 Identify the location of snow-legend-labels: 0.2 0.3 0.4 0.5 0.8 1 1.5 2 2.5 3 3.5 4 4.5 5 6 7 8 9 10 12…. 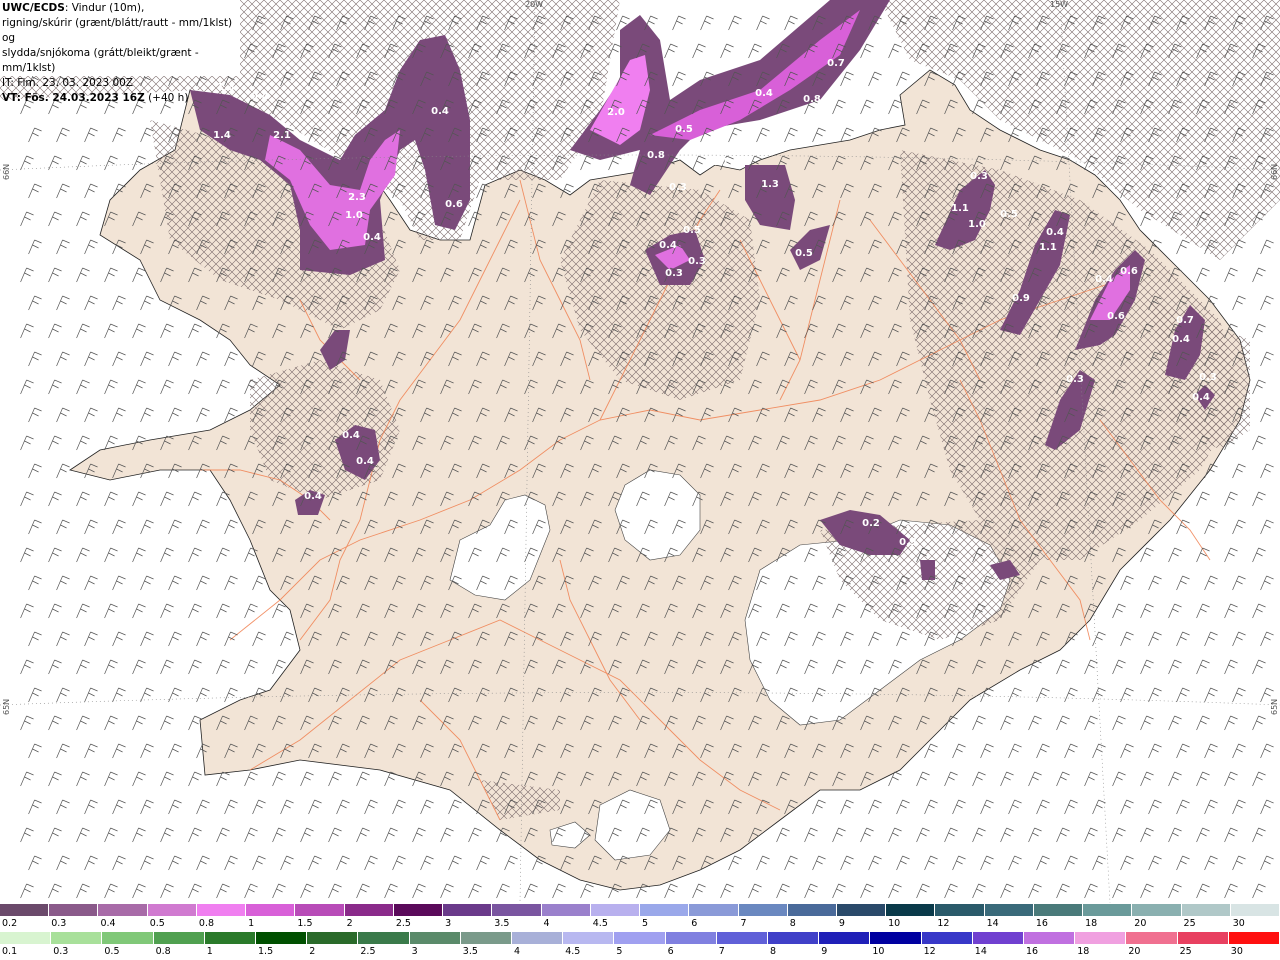
(640, 924).